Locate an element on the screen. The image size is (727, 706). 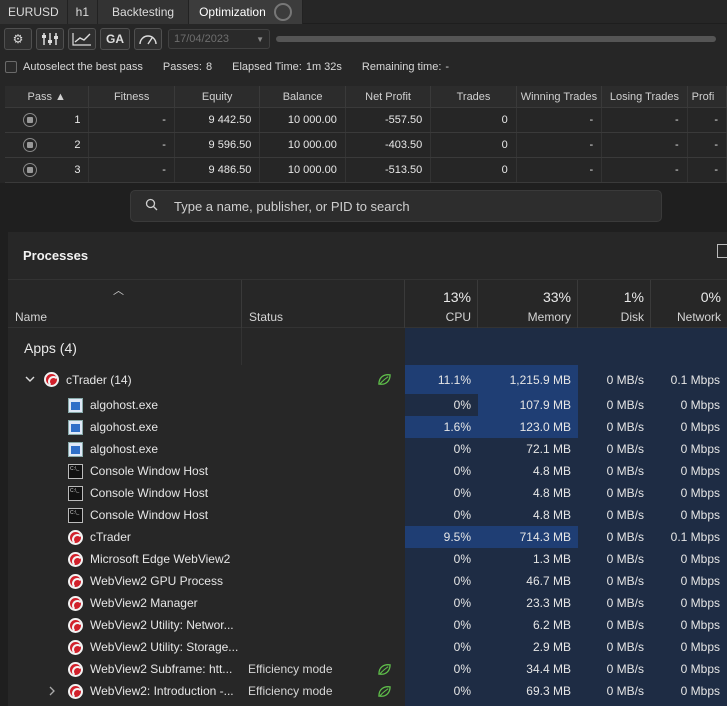
speed-button is located at coordinates (148, 39).